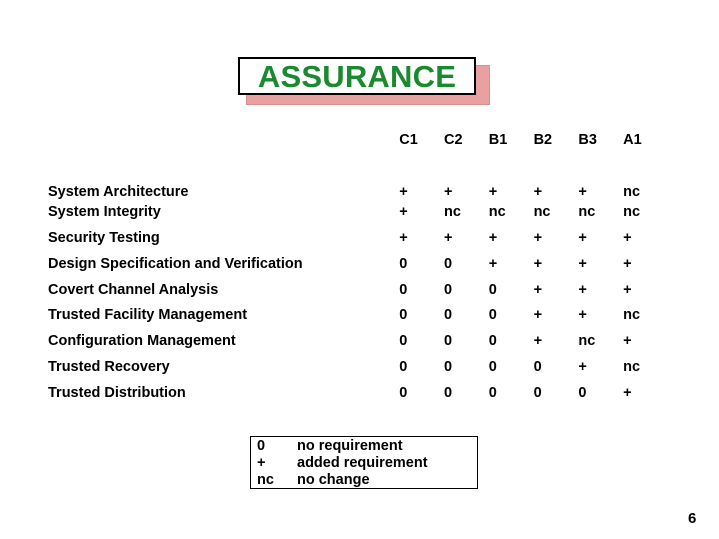  Describe the element at coordinates (358, 316) in the screenshot. I see `table-row: Trusted Facility Management 0 0 0 + + nc` at that location.